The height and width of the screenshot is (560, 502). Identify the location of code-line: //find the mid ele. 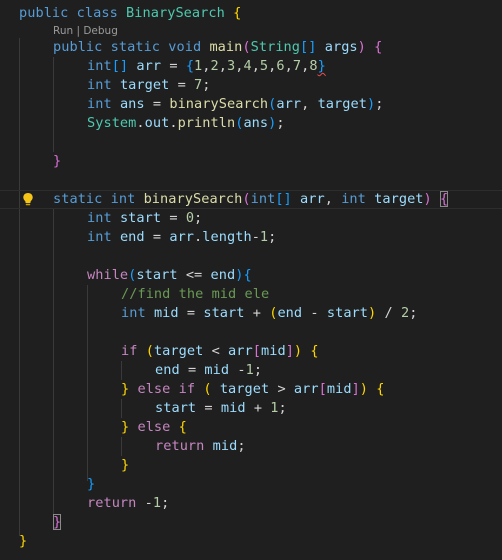
(195, 294).